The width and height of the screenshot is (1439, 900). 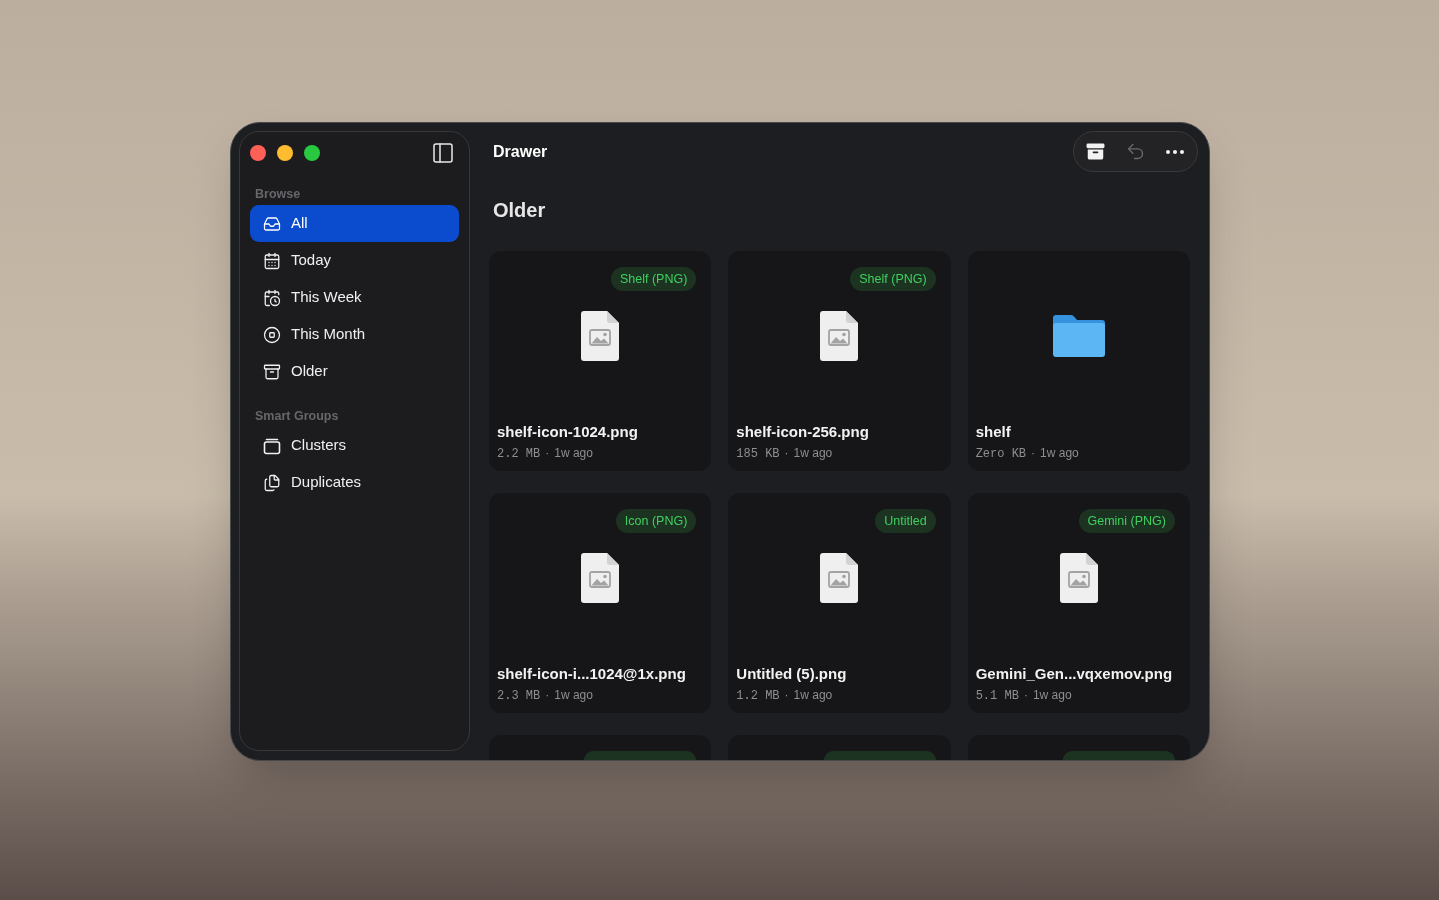 What do you see at coordinates (905, 521) in the screenshot?
I see `file-tag: Untitled` at bounding box center [905, 521].